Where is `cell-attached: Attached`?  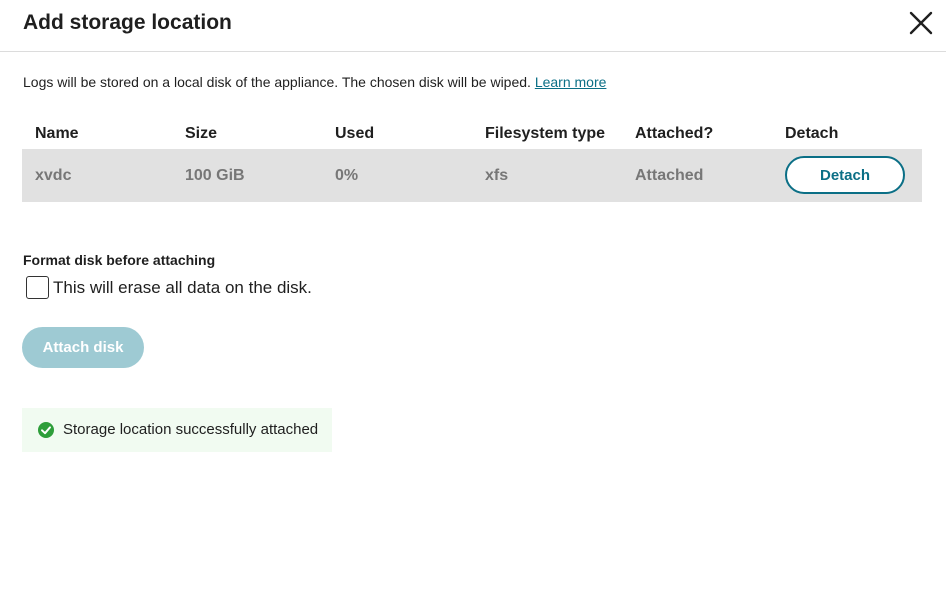
cell-attached: Attached is located at coordinates (669, 175).